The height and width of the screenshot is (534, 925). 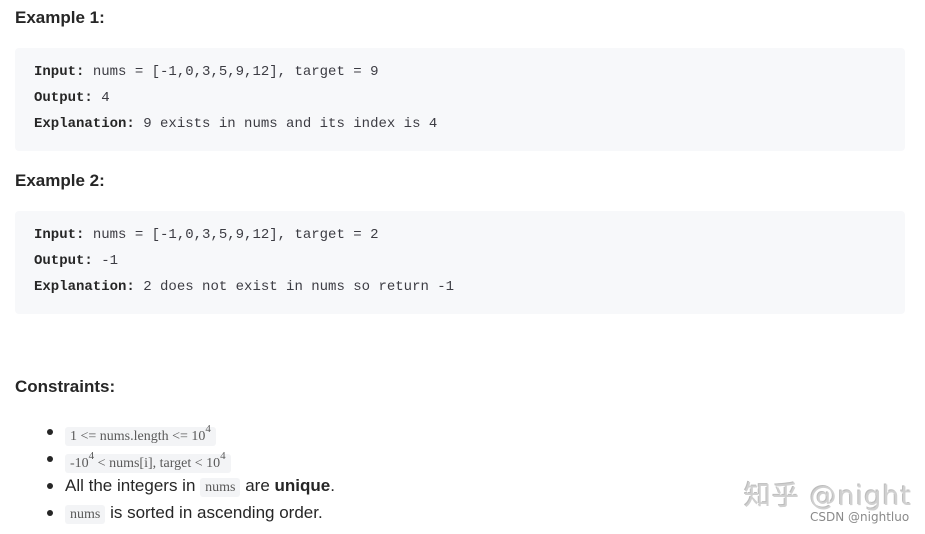 What do you see at coordinates (101, 98) in the screenshot?
I see `output-value: 4` at bounding box center [101, 98].